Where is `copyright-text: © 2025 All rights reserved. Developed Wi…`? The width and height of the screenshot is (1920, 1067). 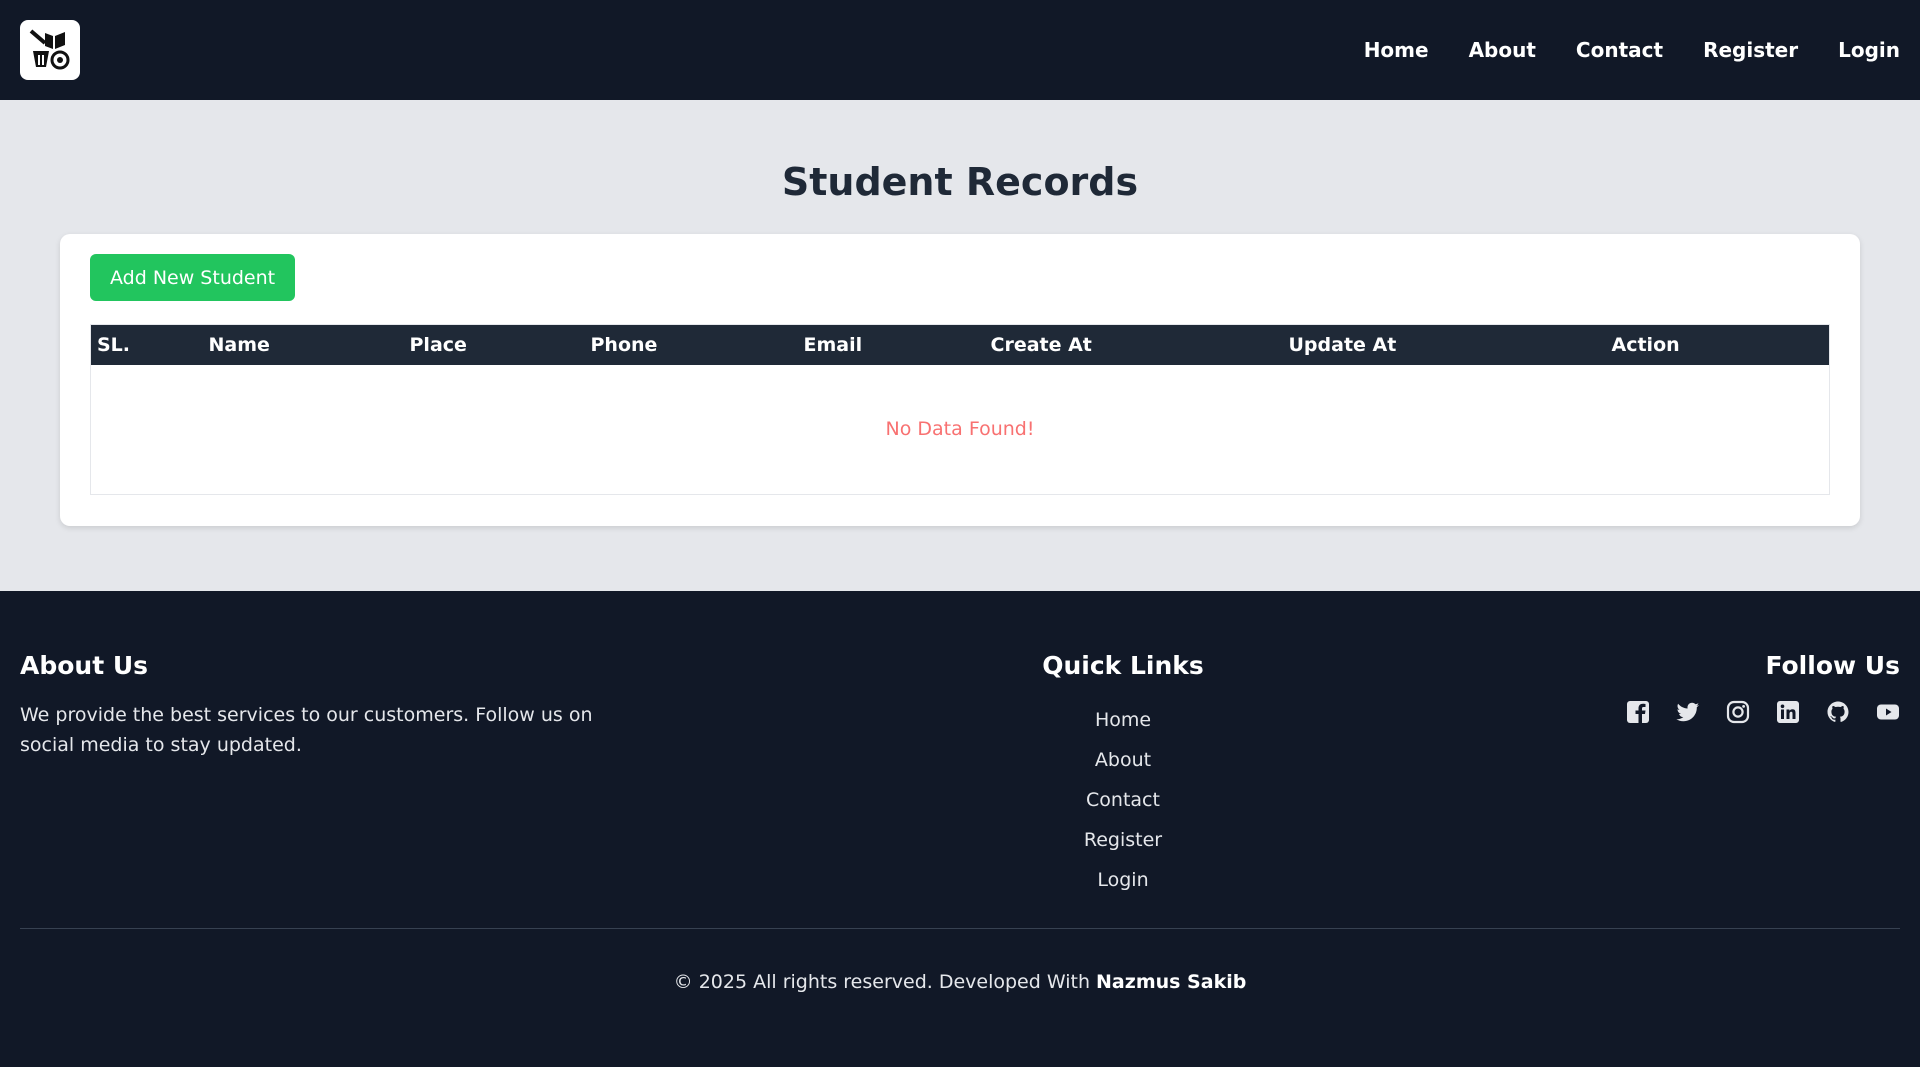
copyright-text: © 2025 All rights reserved. Developed Wi… is located at coordinates (881, 982).